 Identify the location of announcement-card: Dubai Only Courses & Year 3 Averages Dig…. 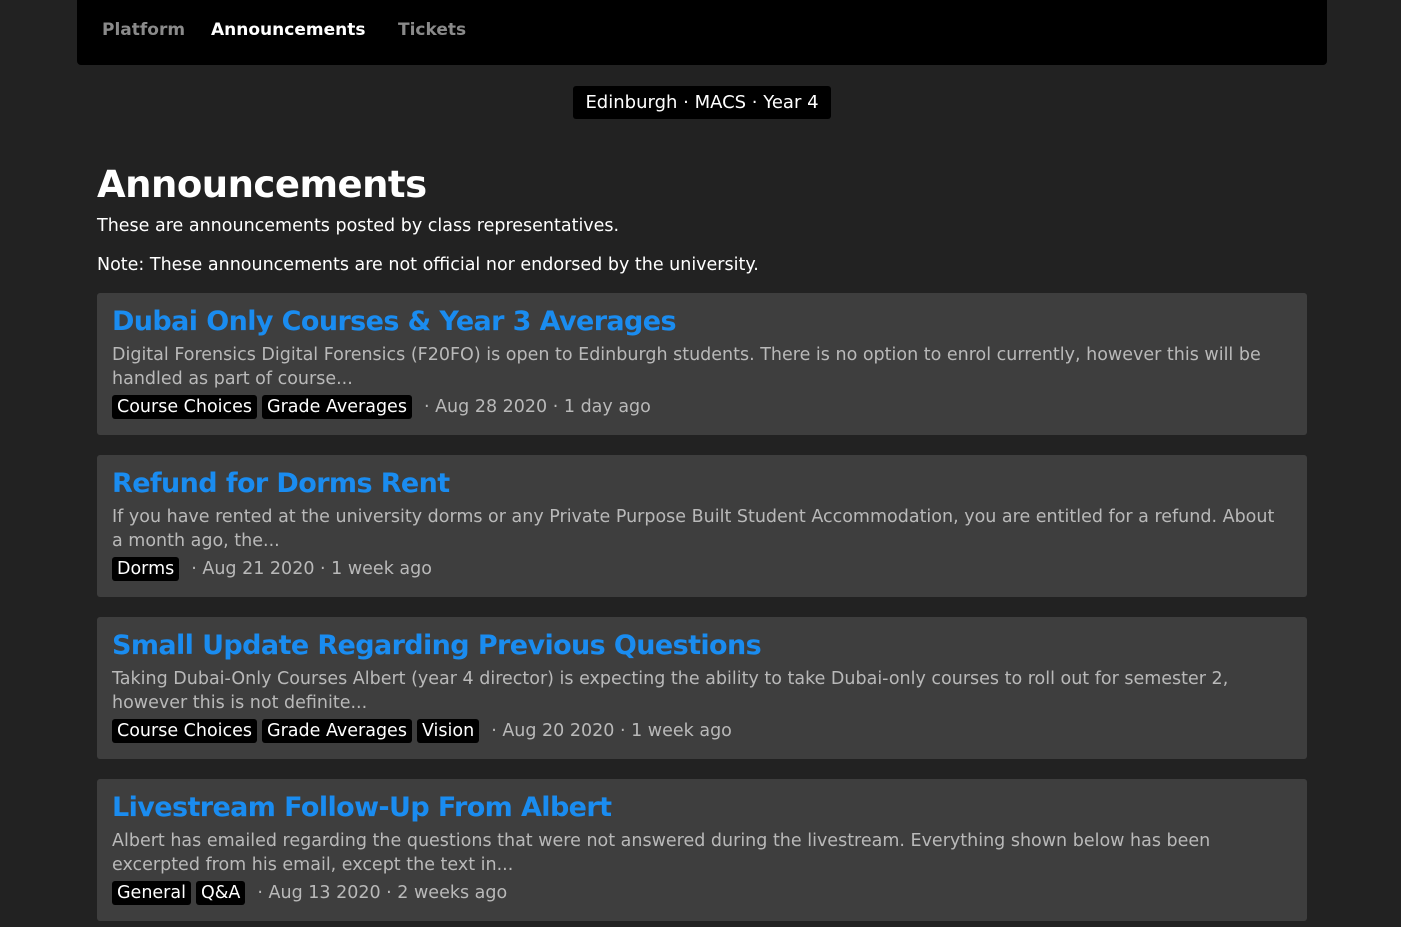
(702, 364).